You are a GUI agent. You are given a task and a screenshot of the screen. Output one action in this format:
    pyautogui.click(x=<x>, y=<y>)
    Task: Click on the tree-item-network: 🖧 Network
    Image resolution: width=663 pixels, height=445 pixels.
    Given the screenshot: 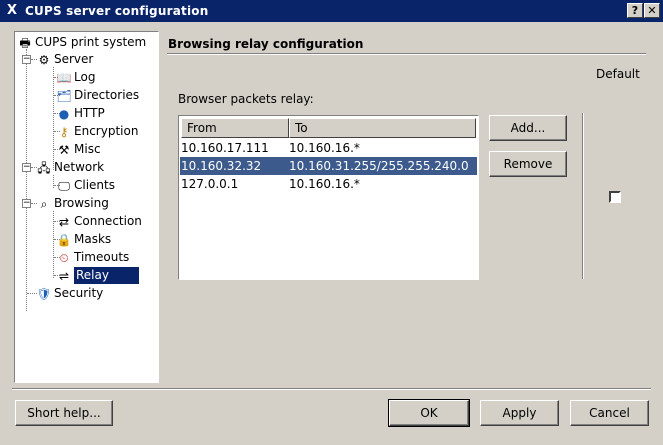 What is the action you would take?
    pyautogui.click(x=70, y=167)
    